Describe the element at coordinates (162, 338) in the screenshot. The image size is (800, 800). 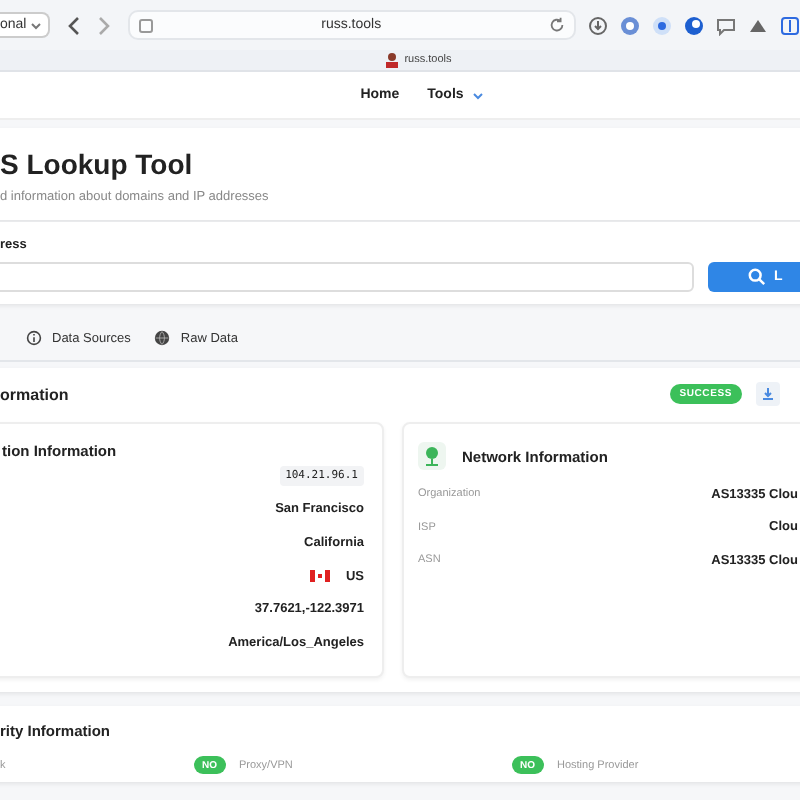
I see `globe-icon` at that location.